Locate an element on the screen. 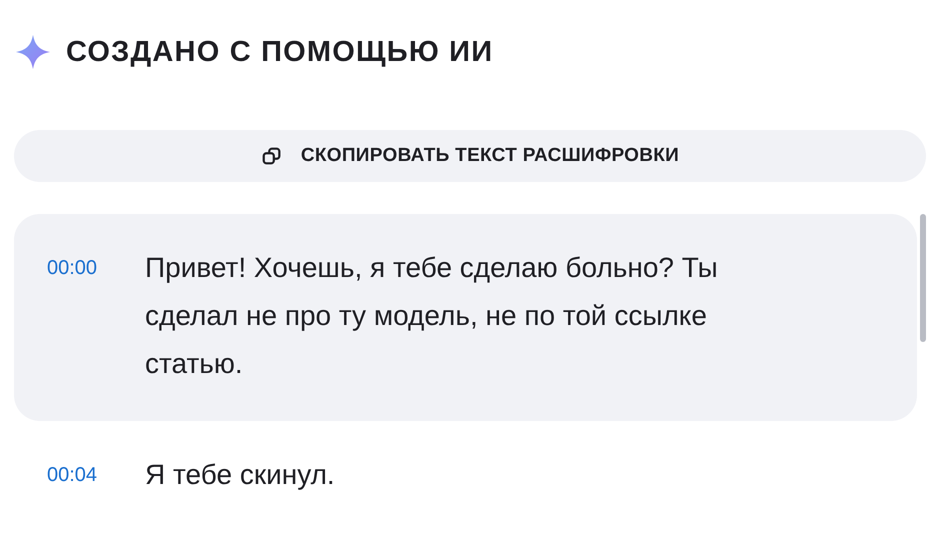  transcript-text: Я тебе скинул. is located at coordinates (240, 475).